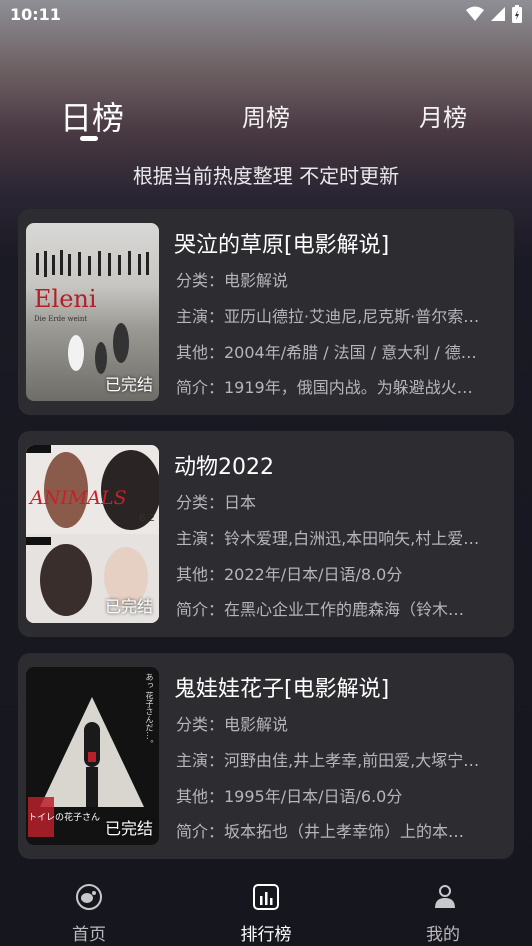  I want to click on tab-daily: 日榜, so click(92, 116).